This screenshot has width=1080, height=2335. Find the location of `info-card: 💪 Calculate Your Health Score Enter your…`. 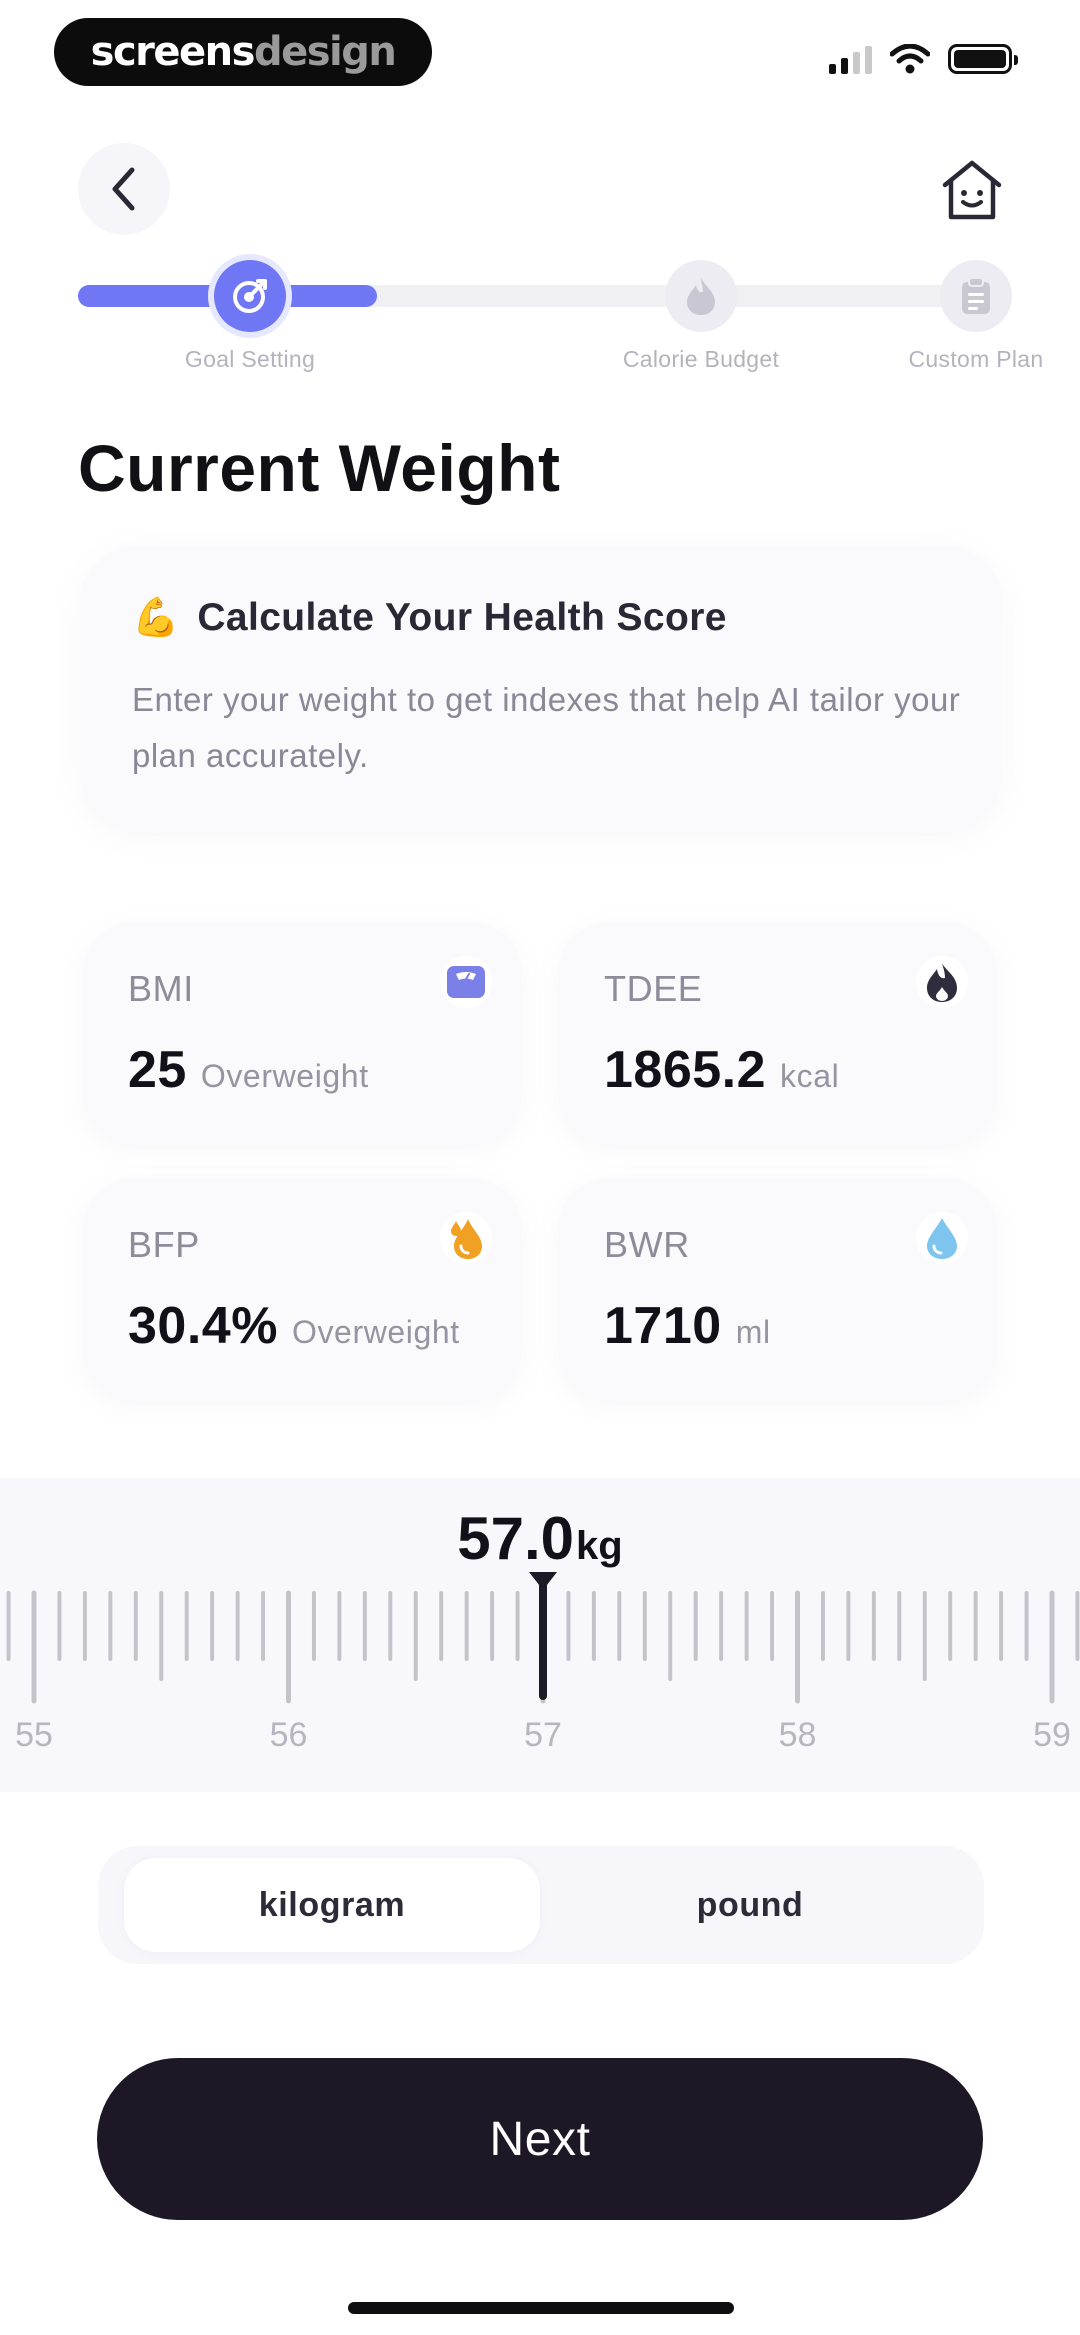

info-card: 💪 Calculate Your Health Score Enter your… is located at coordinates (541, 688).